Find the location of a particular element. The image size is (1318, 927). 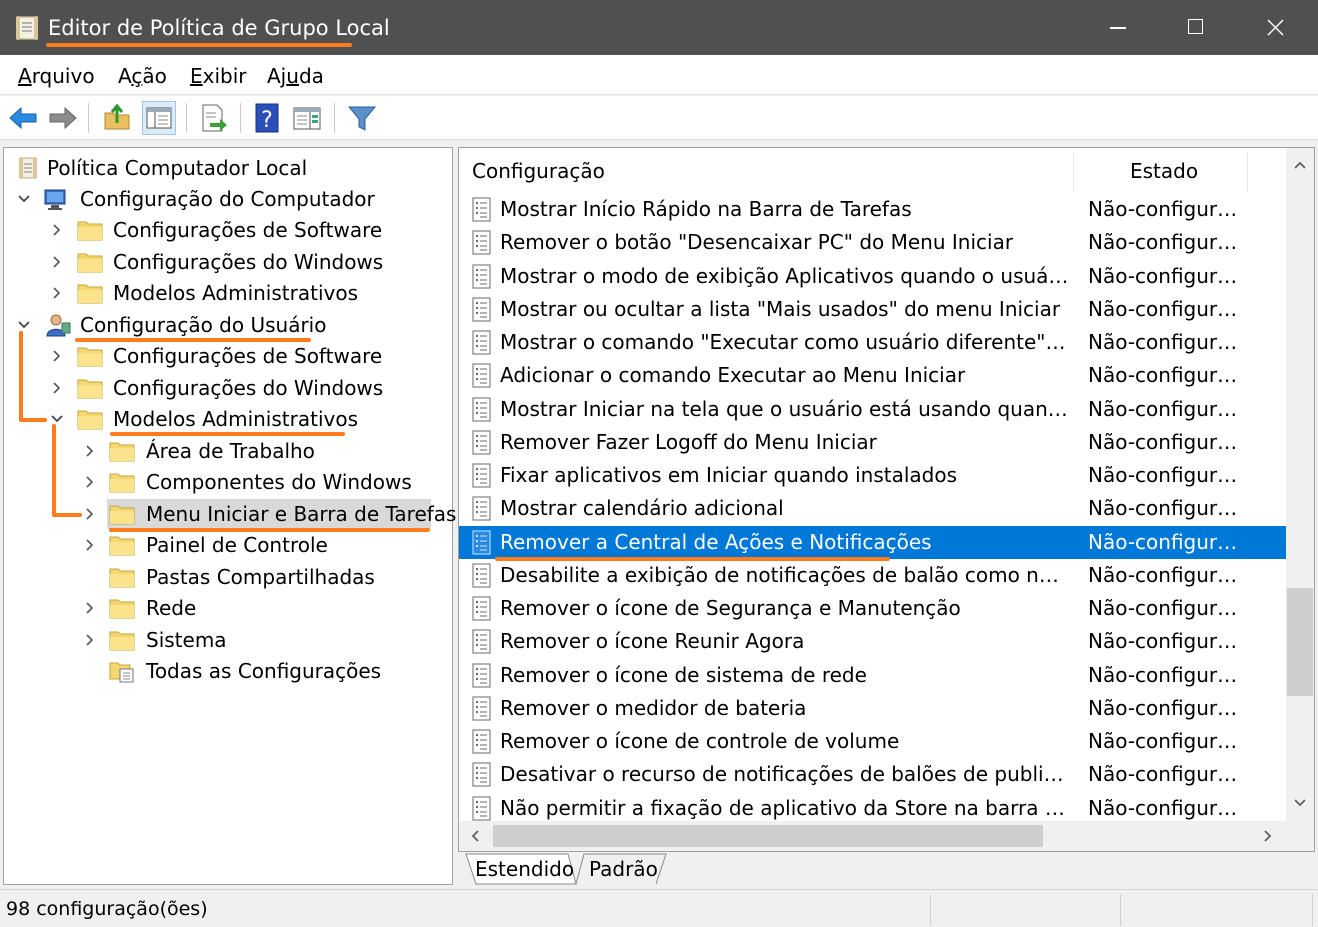

tree-item-uc-software-settings: Configurações de Software is located at coordinates (228, 356).